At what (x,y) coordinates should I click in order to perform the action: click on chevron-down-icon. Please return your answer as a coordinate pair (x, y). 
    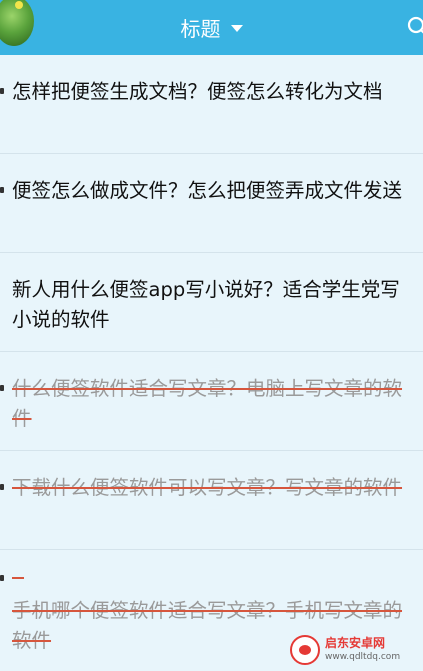
    Looking at the image, I should click on (236, 28).